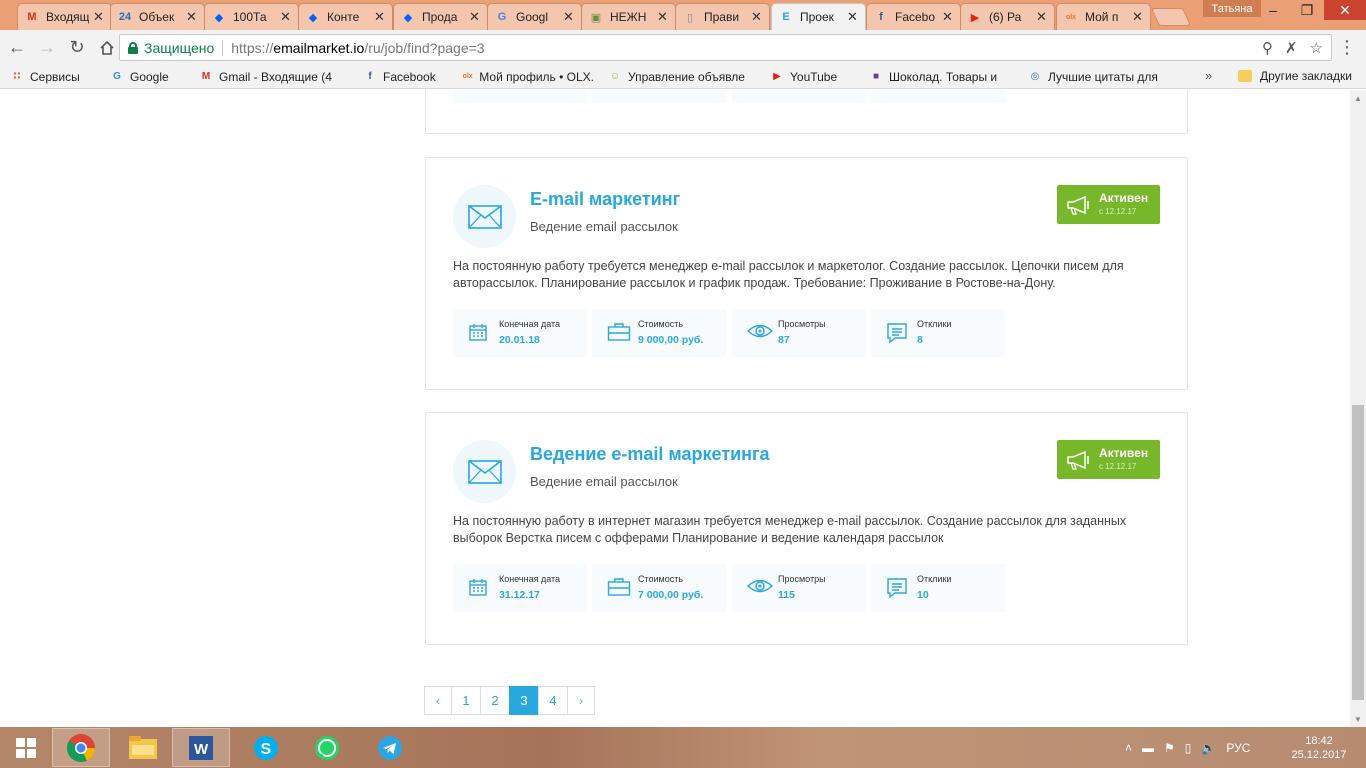 The image size is (1366, 768). I want to click on bookmark-label: Google, so click(149, 76).